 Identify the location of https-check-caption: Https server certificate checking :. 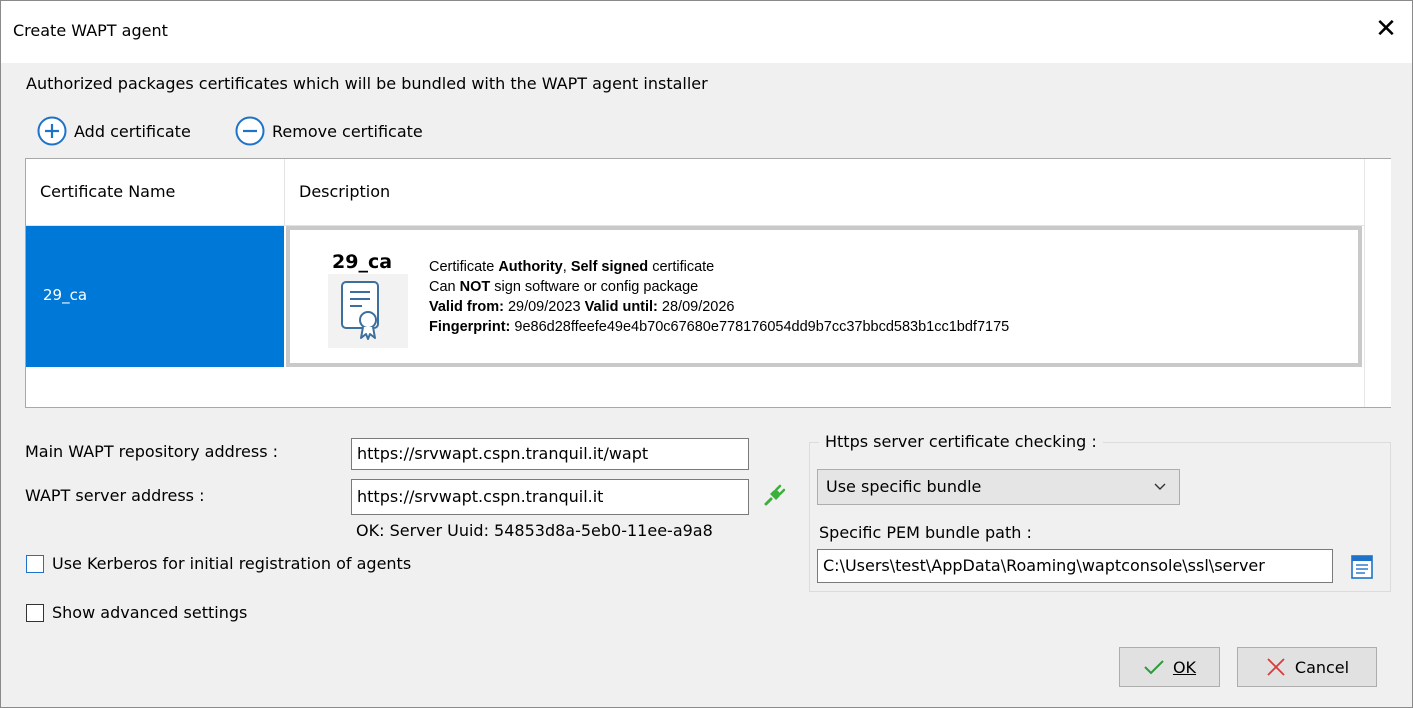
(961, 441).